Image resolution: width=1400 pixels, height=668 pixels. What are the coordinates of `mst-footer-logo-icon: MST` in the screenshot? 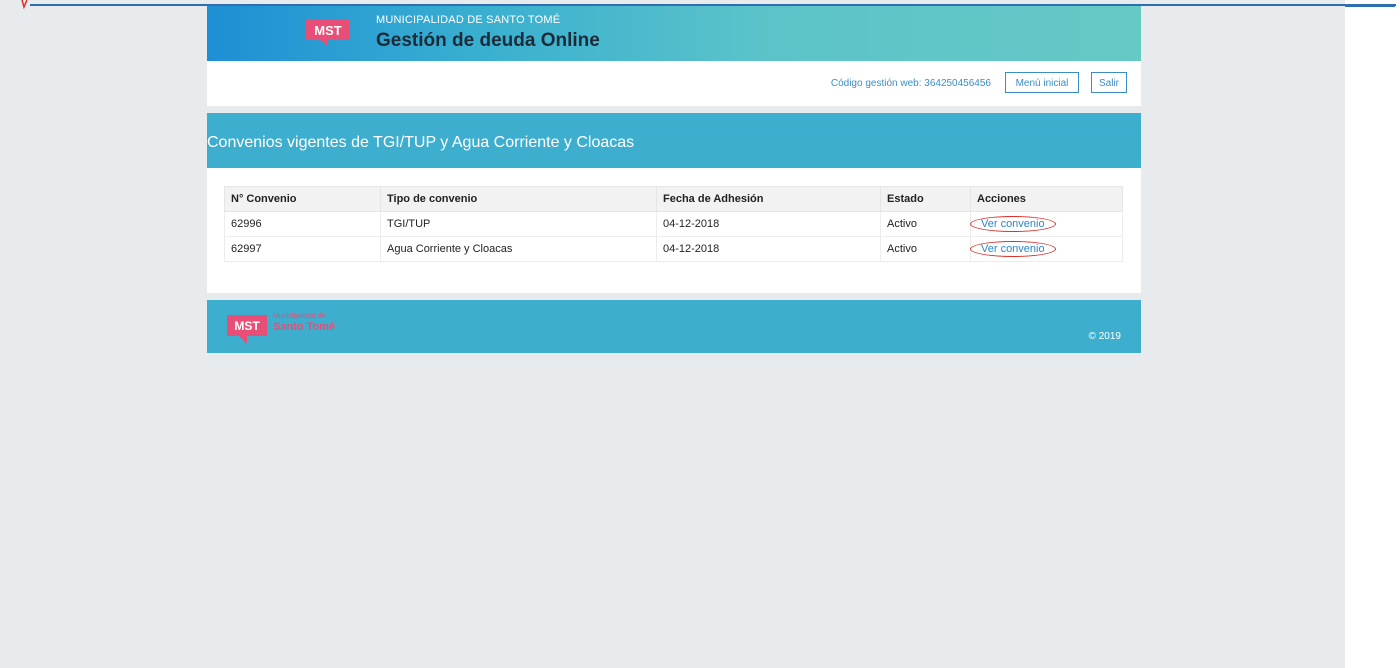 It's located at (247, 329).